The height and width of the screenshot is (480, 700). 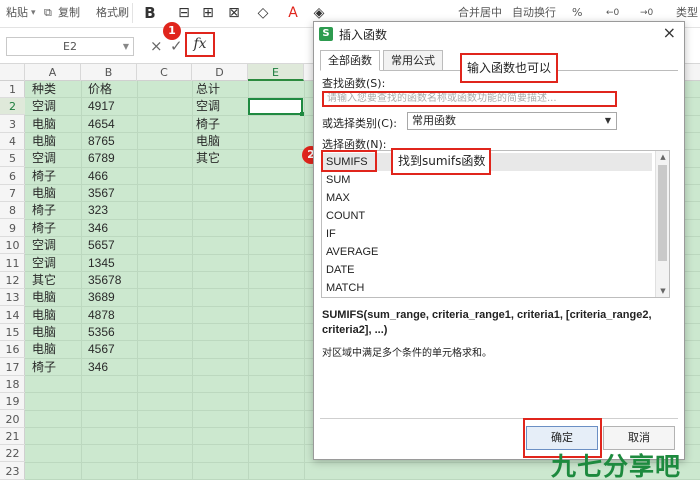 What do you see at coordinates (99, 106) in the screenshot?
I see `cell: 4917` at bounding box center [99, 106].